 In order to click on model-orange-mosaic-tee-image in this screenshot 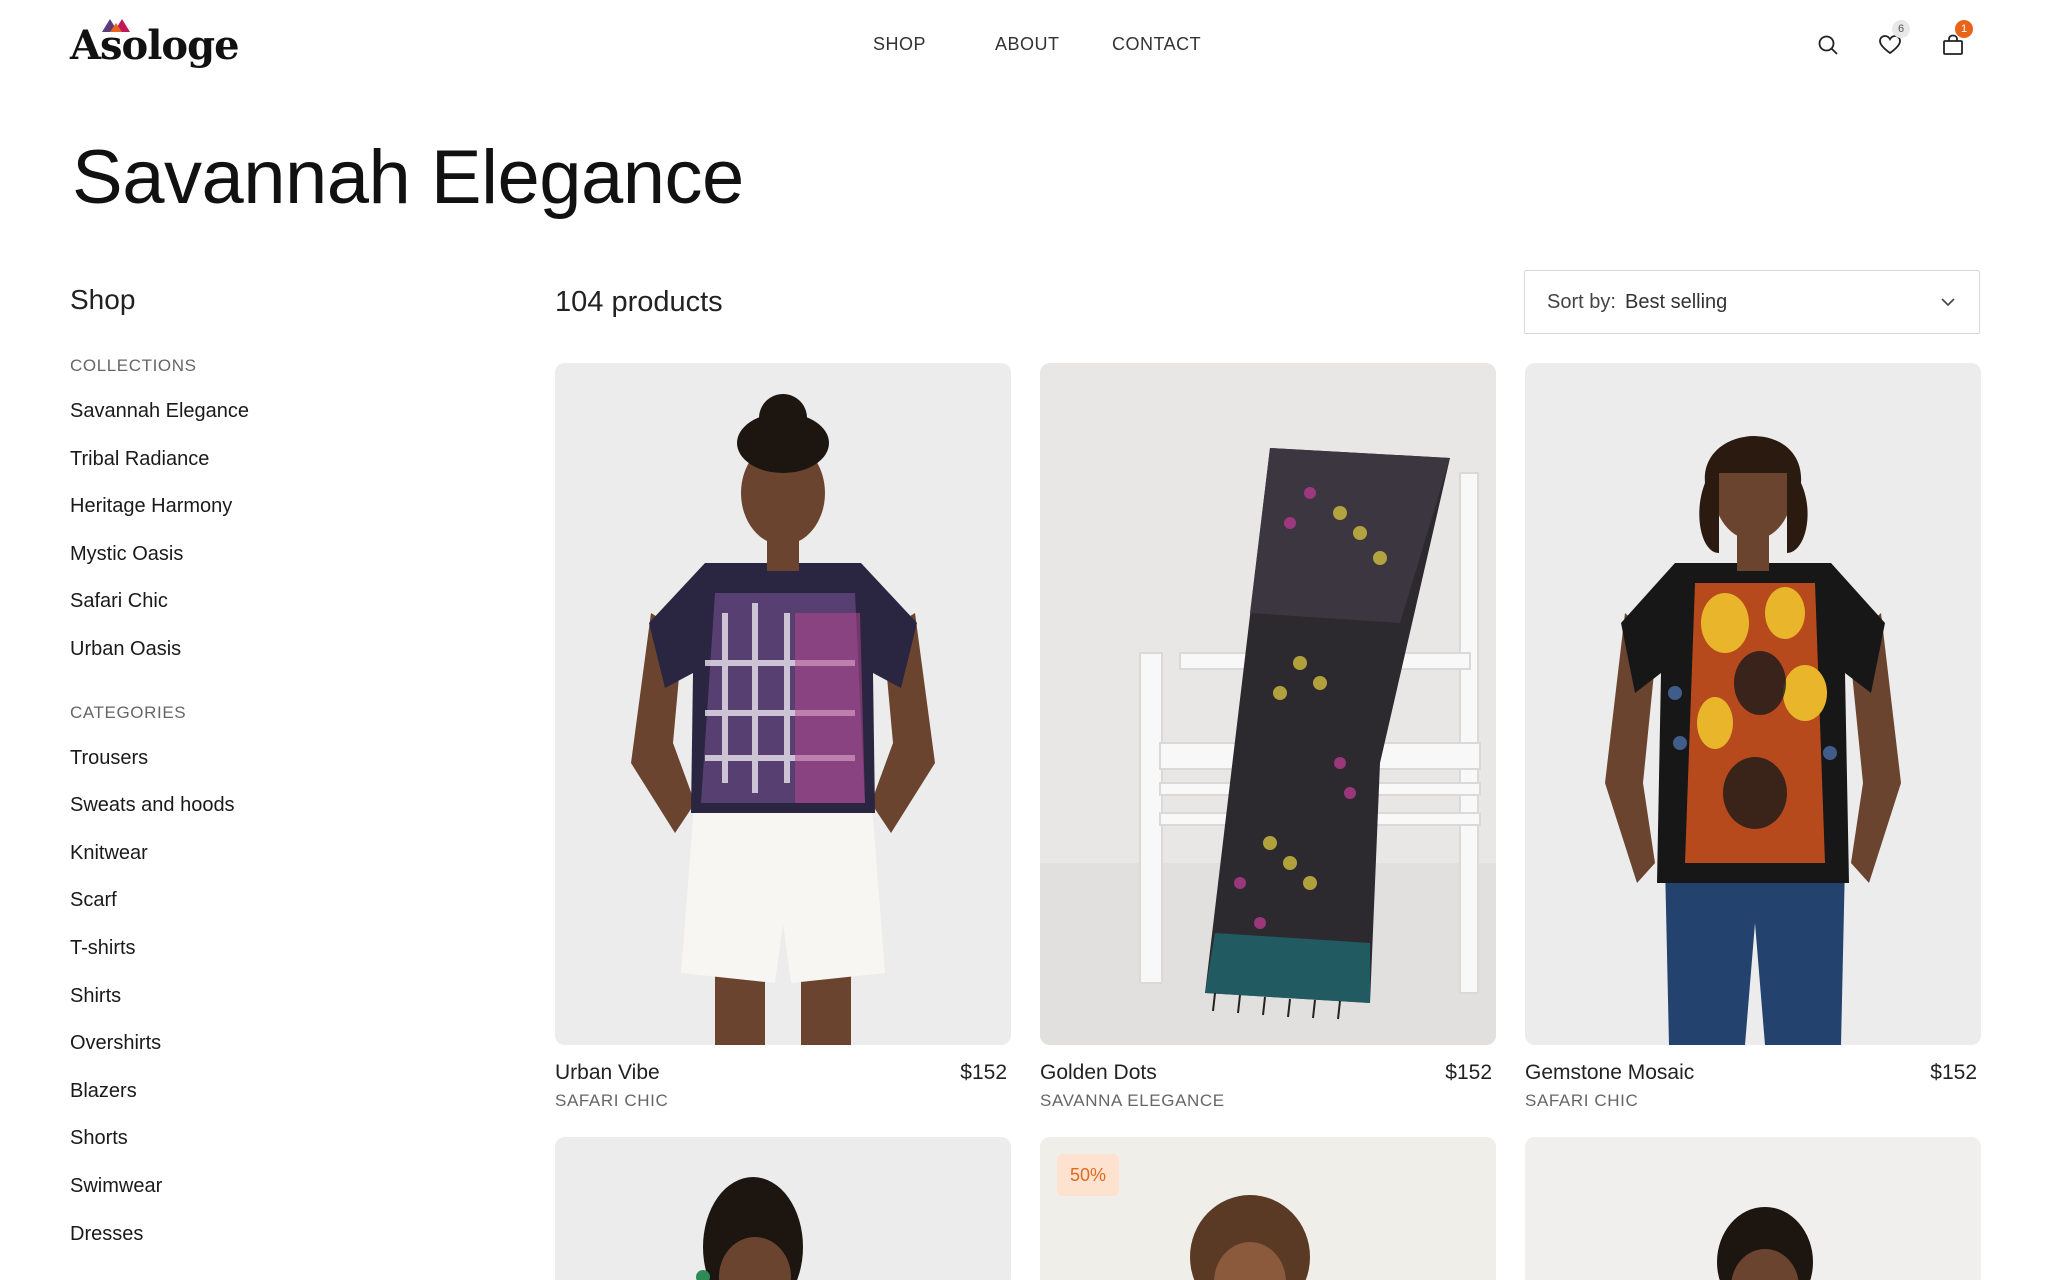, I will do `click(1753, 704)`.